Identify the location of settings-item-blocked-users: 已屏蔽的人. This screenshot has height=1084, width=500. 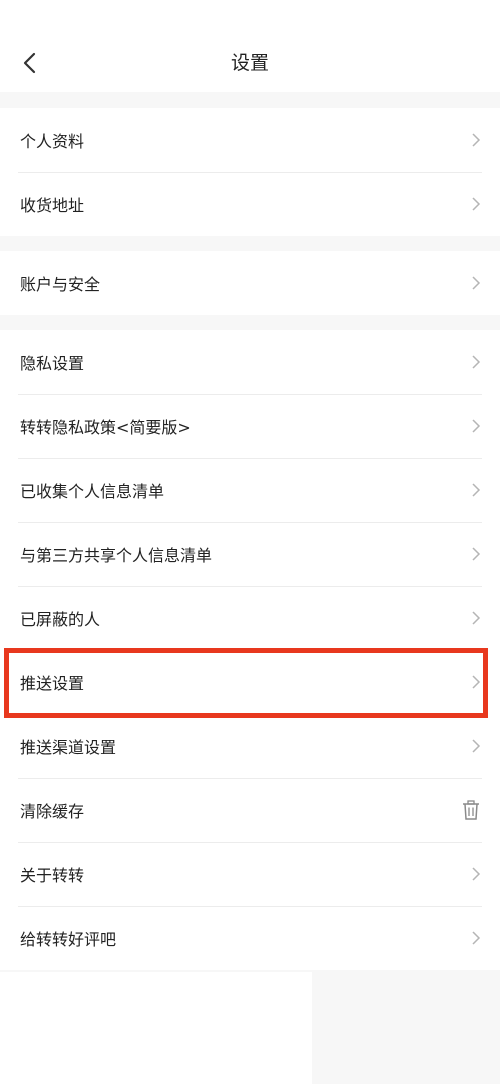
(250, 618).